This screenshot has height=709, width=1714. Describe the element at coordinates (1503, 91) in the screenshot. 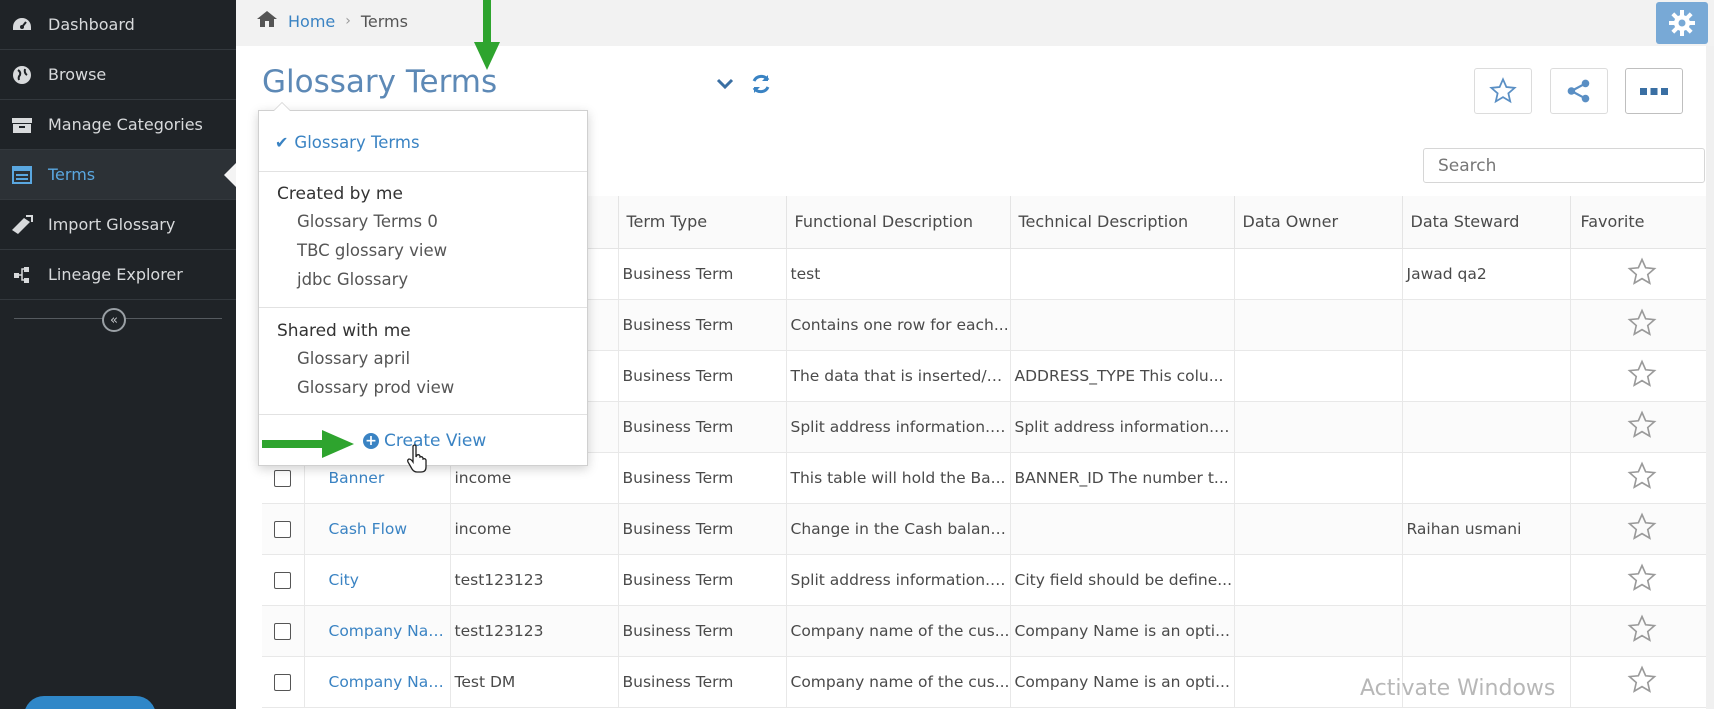

I see `favorite-view-button` at that location.